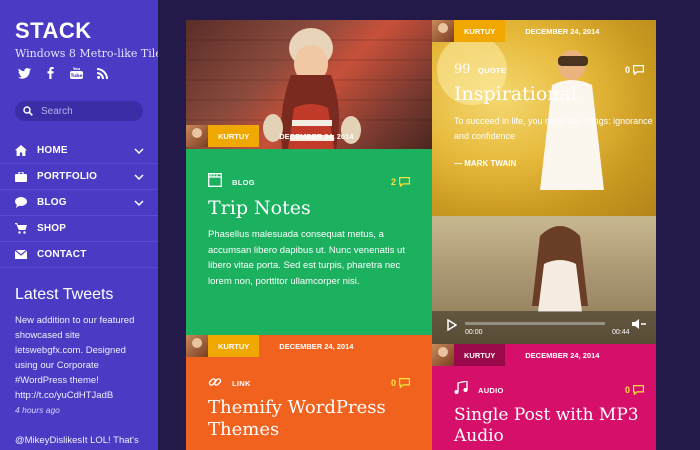 Image resolution: width=700 pixels, height=450 pixels. Describe the element at coordinates (491, 390) in the screenshot. I see `post-type-label: AUDIO` at that location.